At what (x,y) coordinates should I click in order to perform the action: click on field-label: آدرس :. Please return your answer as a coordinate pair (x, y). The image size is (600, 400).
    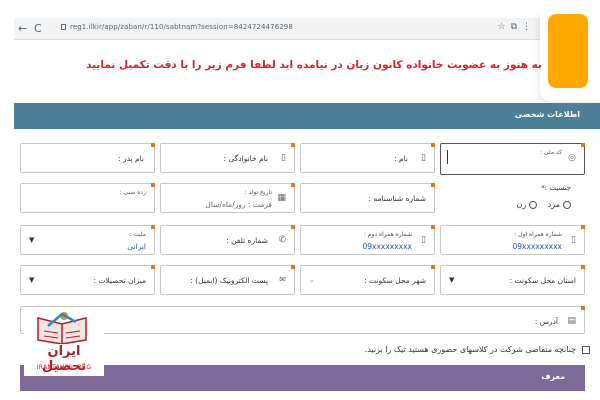
    Looking at the image, I should click on (546, 321).